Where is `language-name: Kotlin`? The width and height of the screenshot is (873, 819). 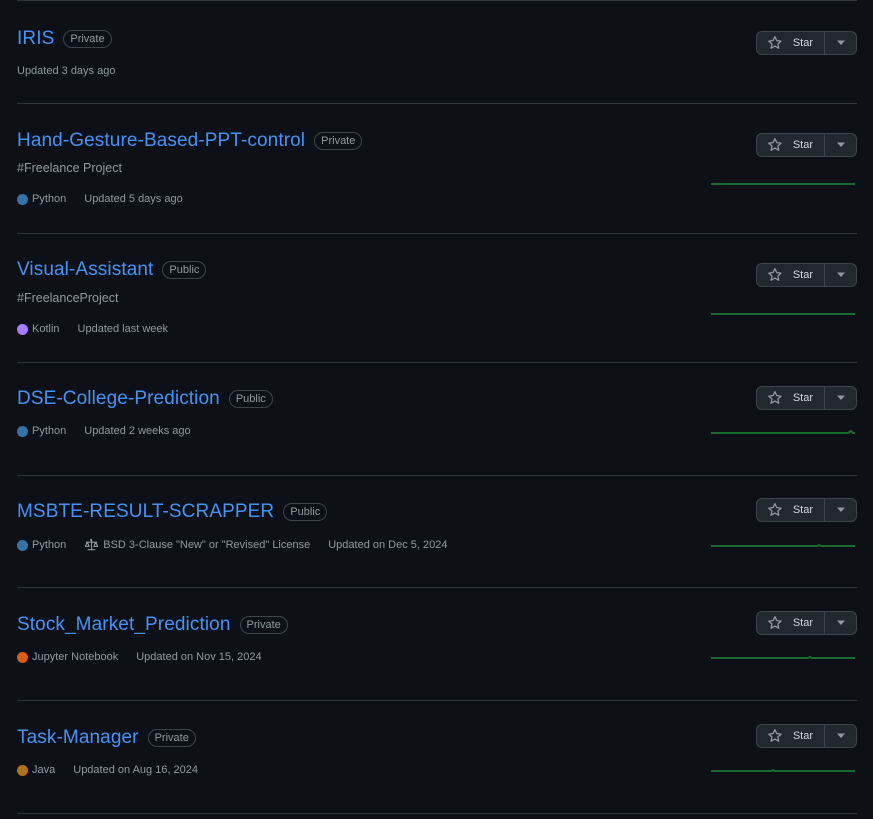 language-name: Kotlin is located at coordinates (46, 329).